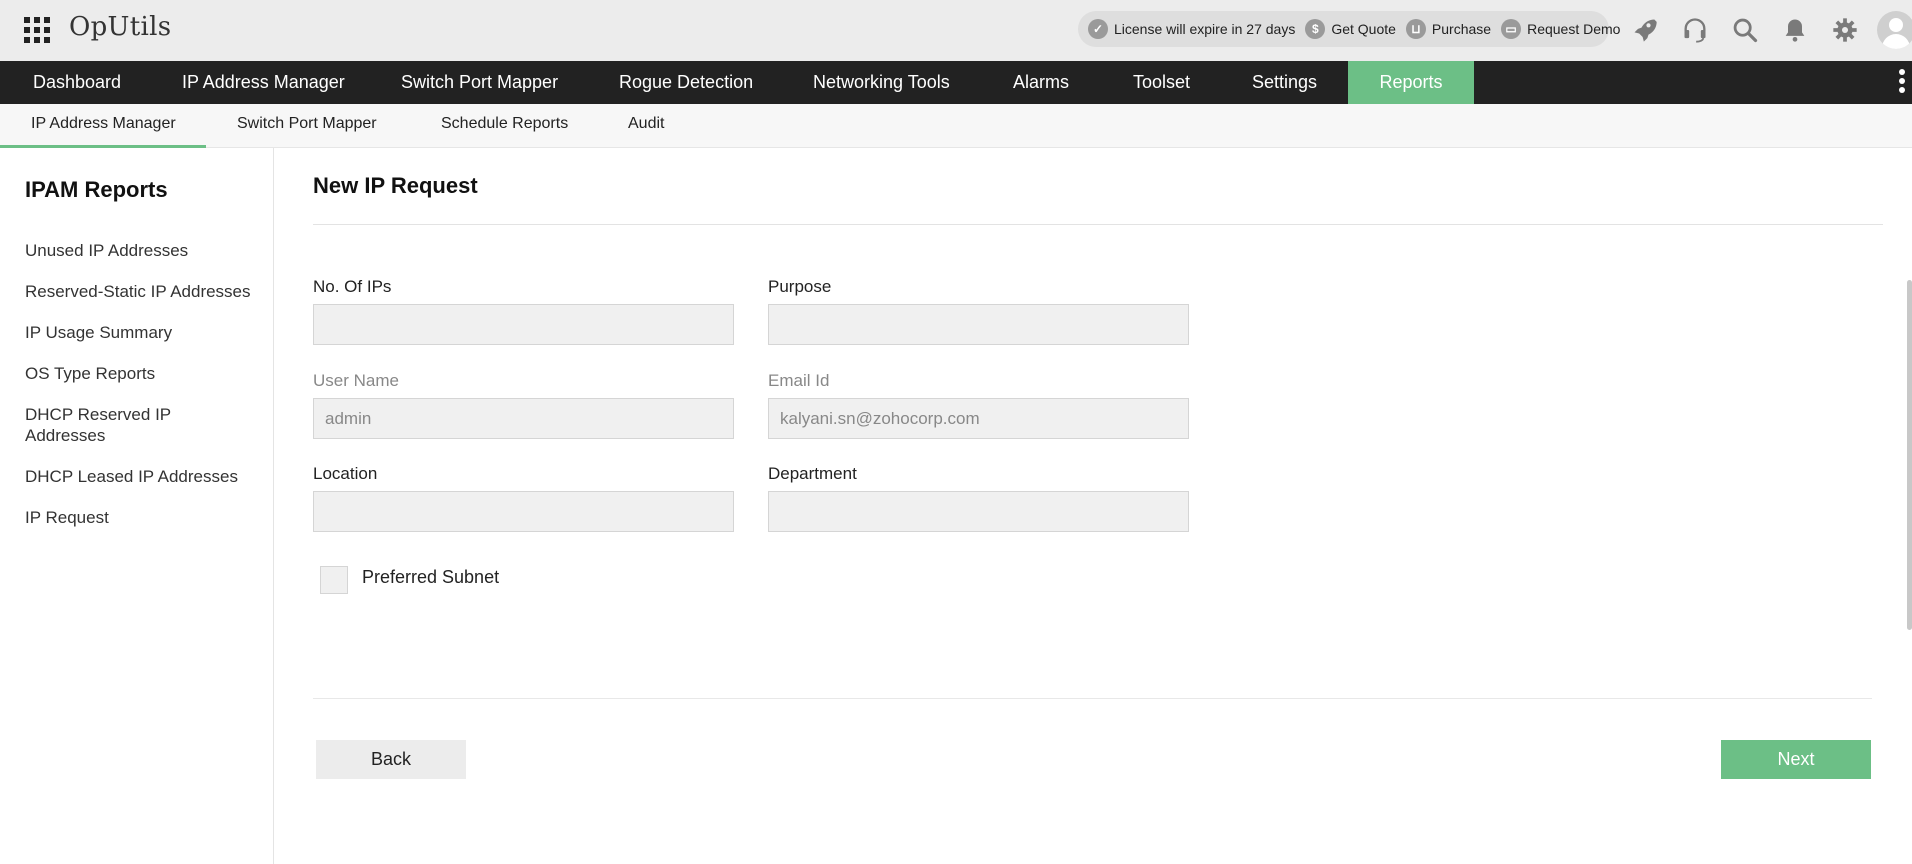  Describe the element at coordinates (1041, 82) in the screenshot. I see `nav-tab-alarms: Alarms` at that location.